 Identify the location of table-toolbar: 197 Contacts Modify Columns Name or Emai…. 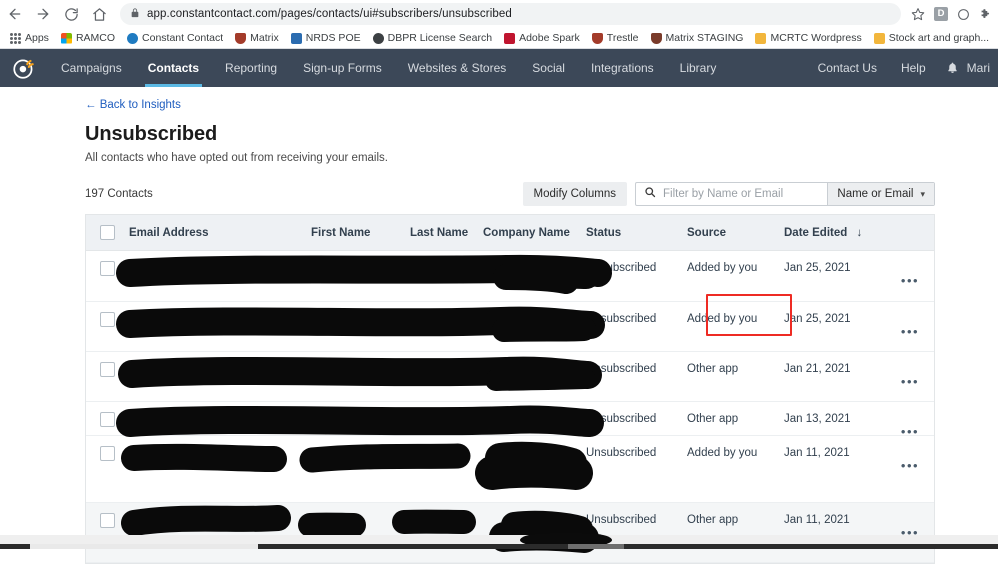
(541, 194).